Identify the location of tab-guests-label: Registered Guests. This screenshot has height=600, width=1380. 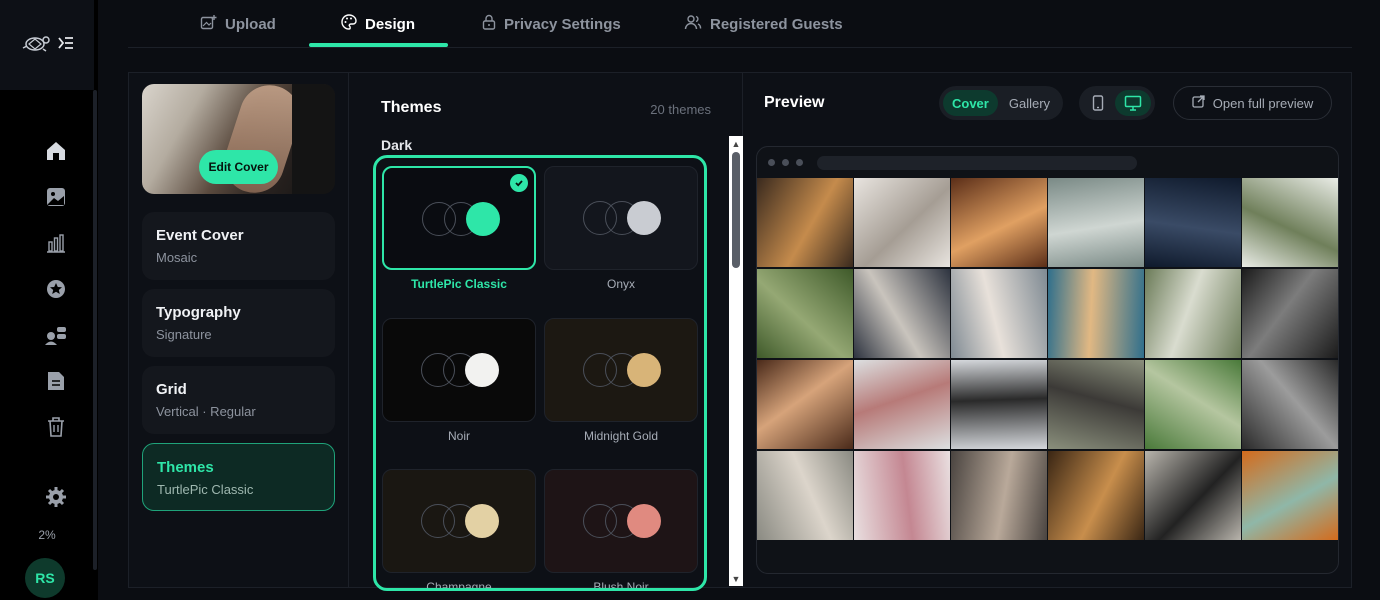
(776, 24).